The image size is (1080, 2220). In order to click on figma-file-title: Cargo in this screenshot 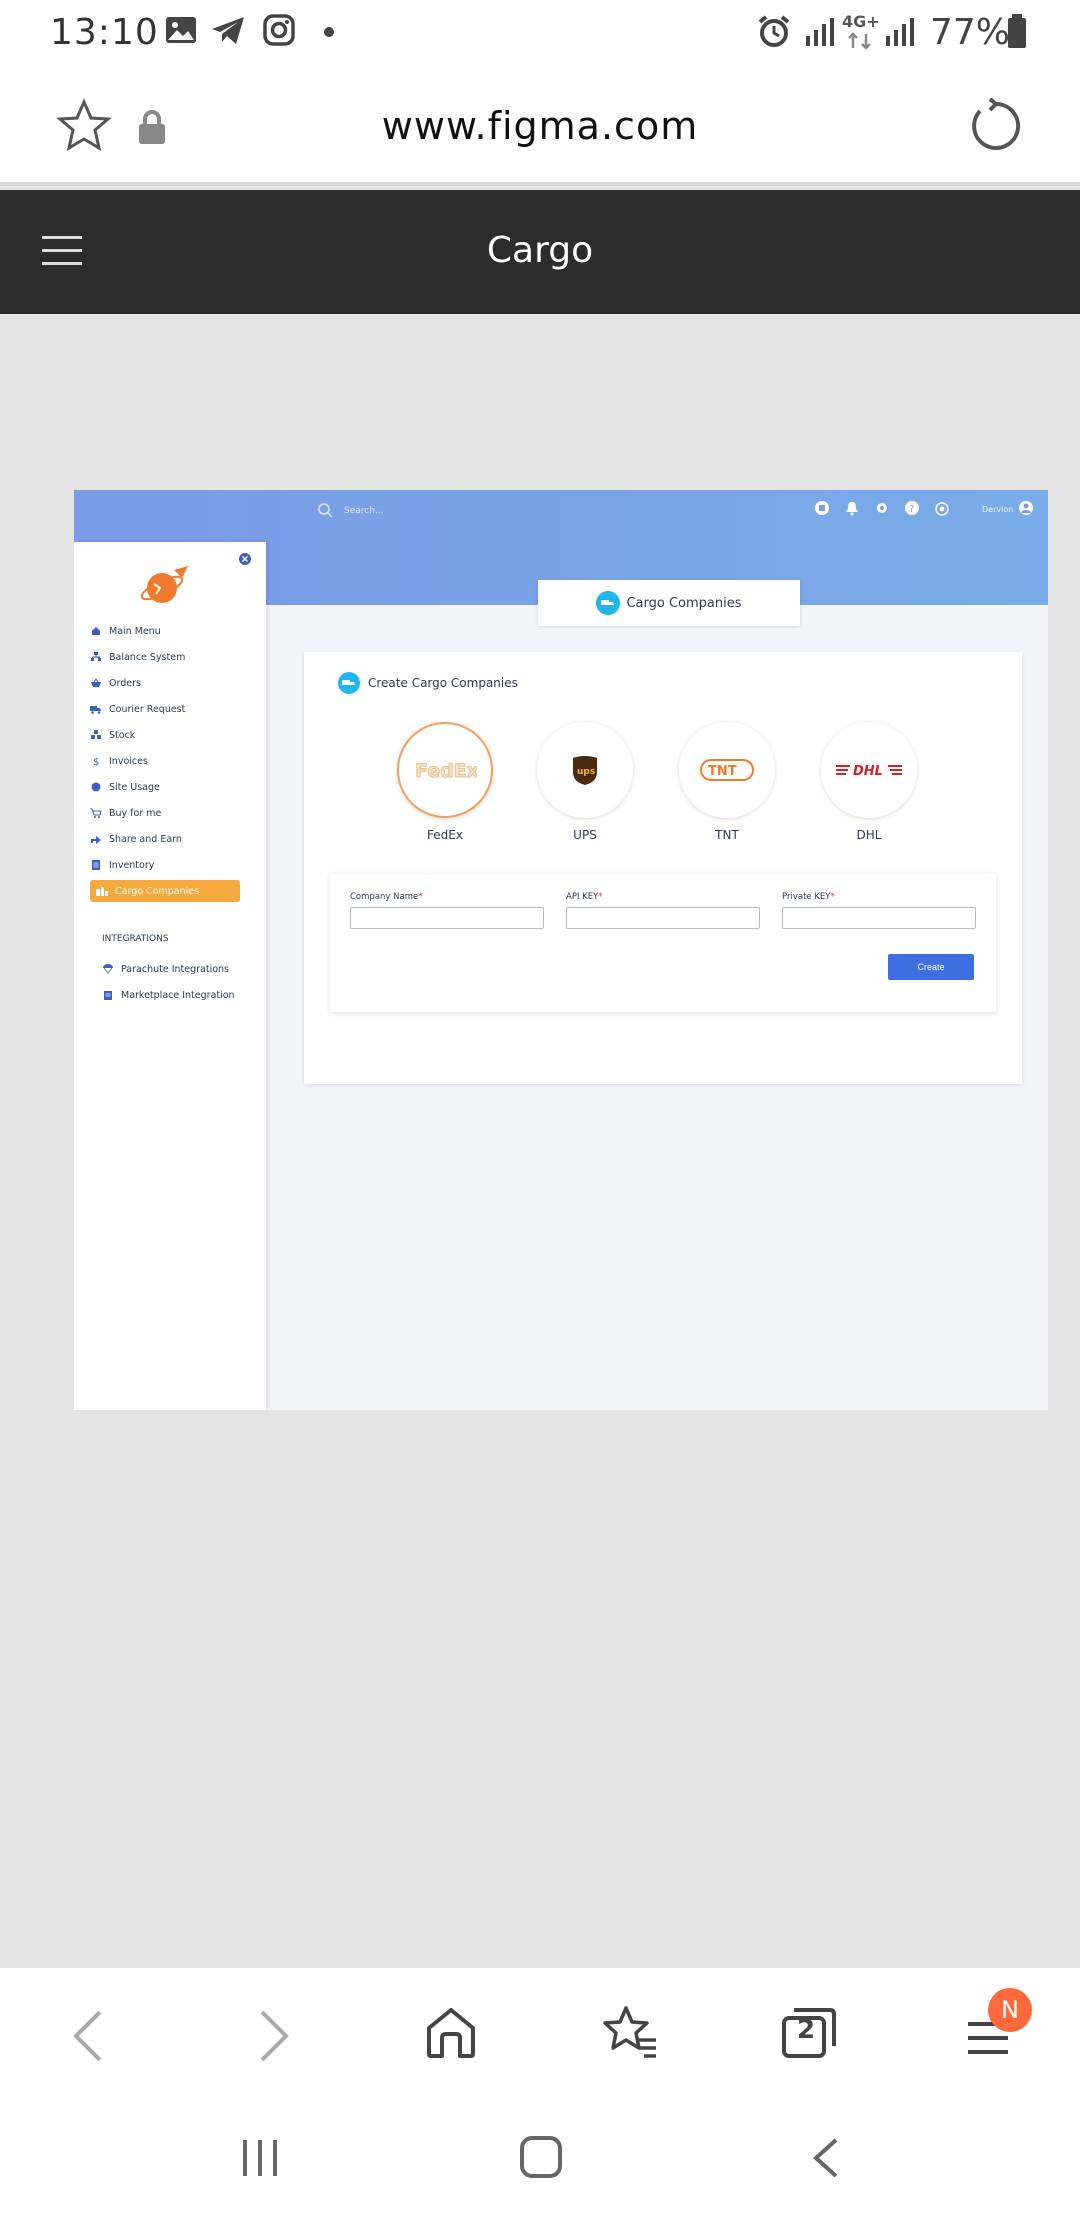, I will do `click(540, 250)`.